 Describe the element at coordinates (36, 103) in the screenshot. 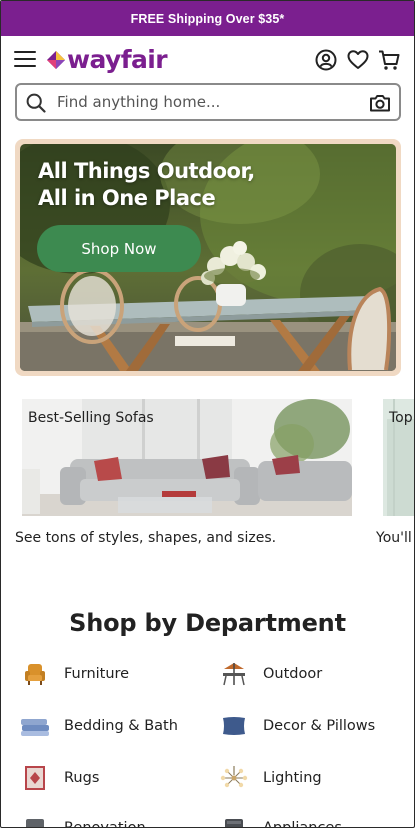

I see `search-icon` at that location.